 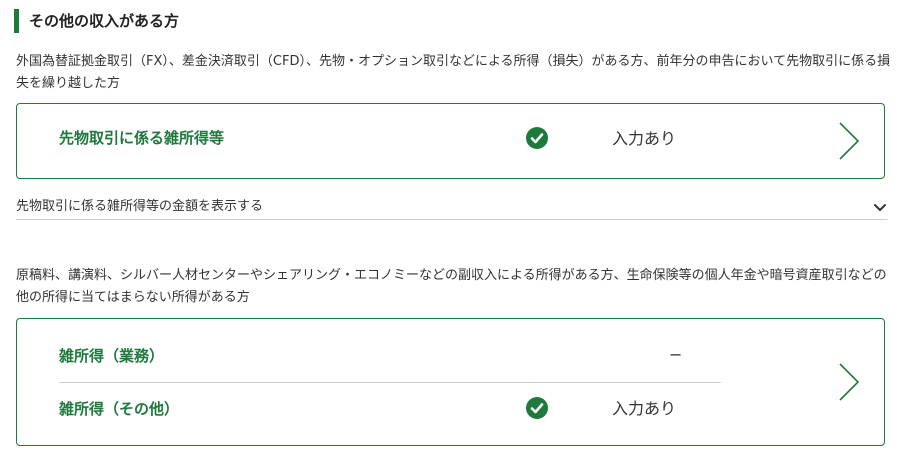 I want to click on futures-income-status: 入力あり, so click(x=644, y=138).